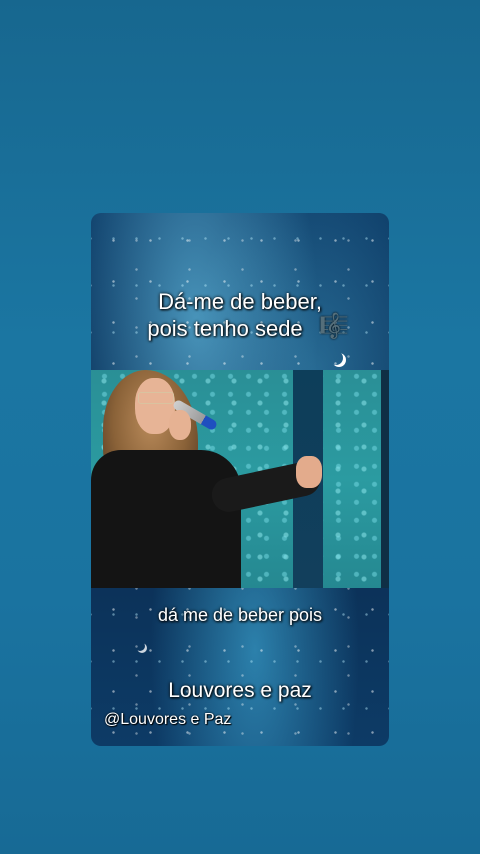 This screenshot has width=480, height=854. What do you see at coordinates (240, 690) in the screenshot?
I see `channel-title: Louvores e paz` at bounding box center [240, 690].